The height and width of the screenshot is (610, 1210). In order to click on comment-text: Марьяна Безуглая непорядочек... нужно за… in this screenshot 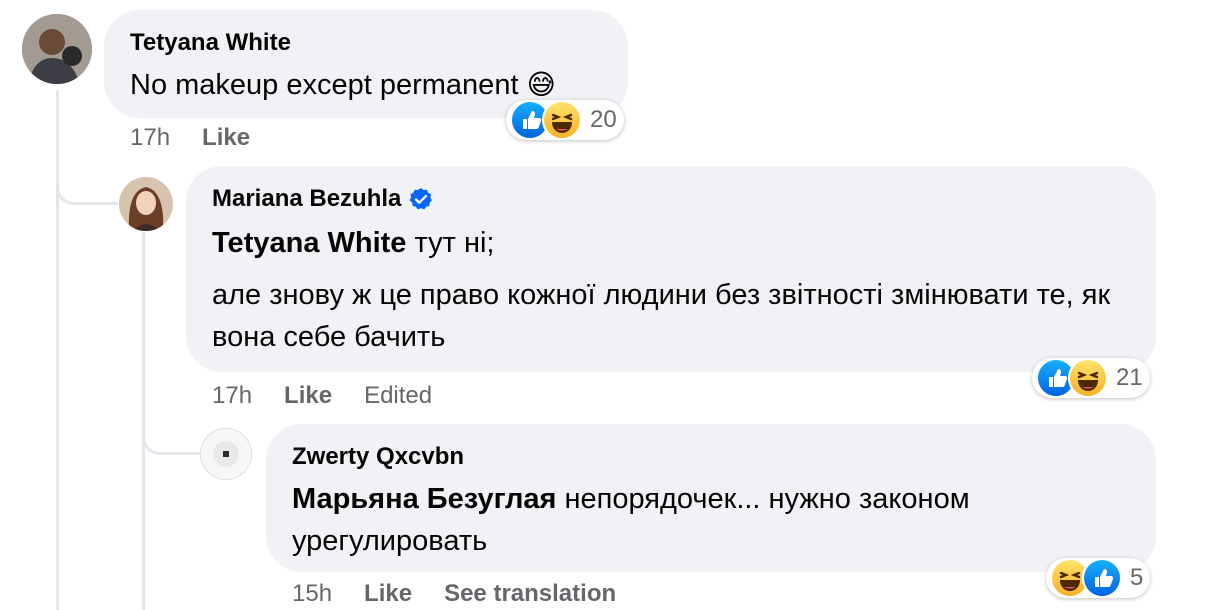, I will do `click(631, 520)`.